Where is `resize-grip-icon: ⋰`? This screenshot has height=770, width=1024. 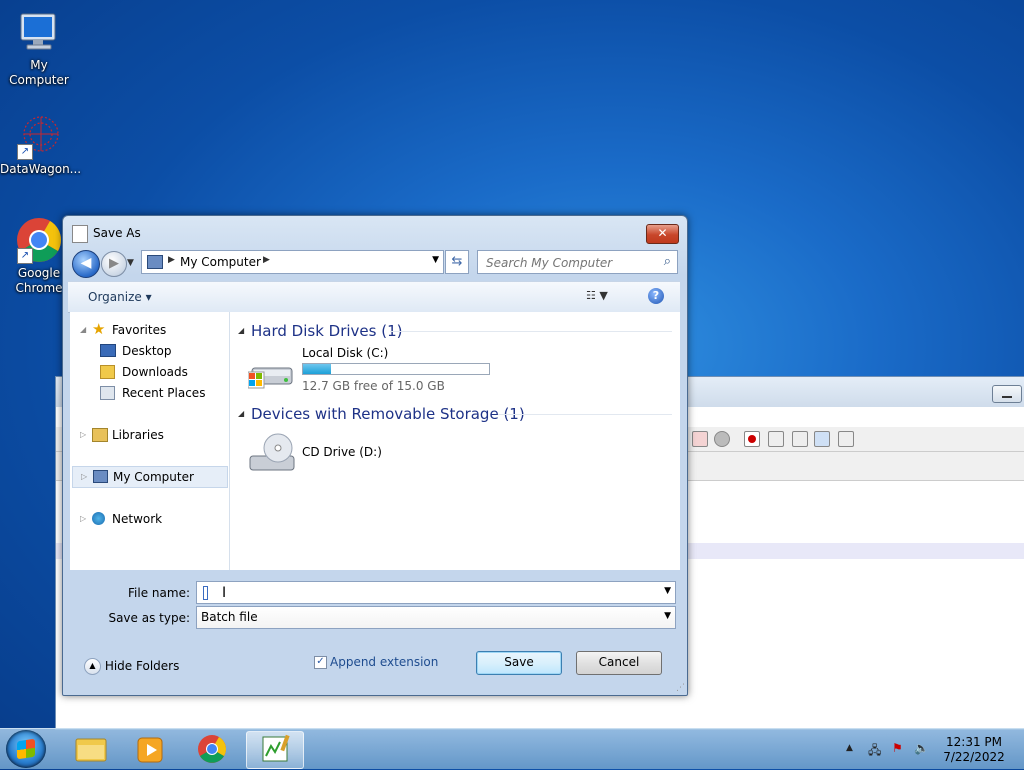
resize-grip-icon: ⋰ is located at coordinates (680, 688).